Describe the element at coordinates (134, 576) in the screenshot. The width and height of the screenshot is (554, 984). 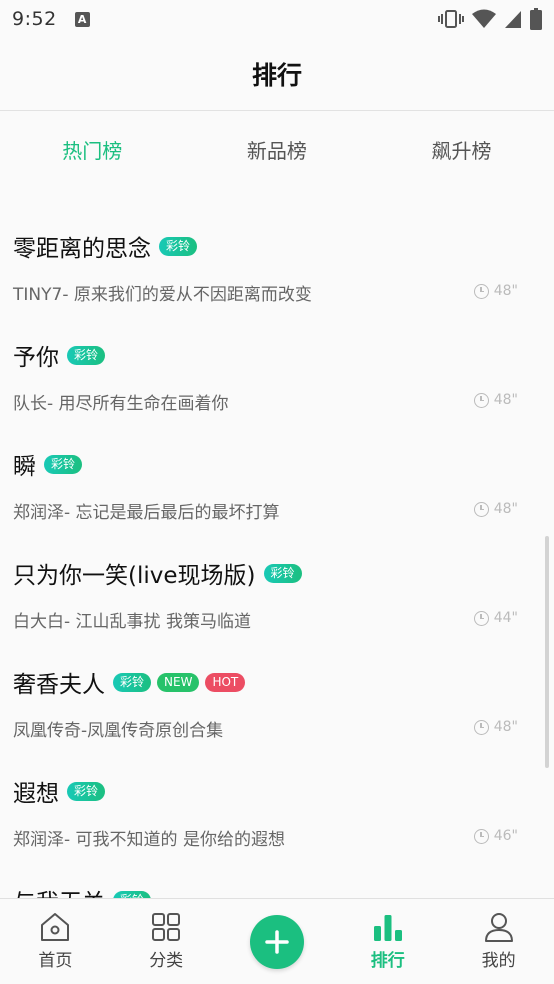
I see `song-title: 只为你一笑(live现场版)` at that location.